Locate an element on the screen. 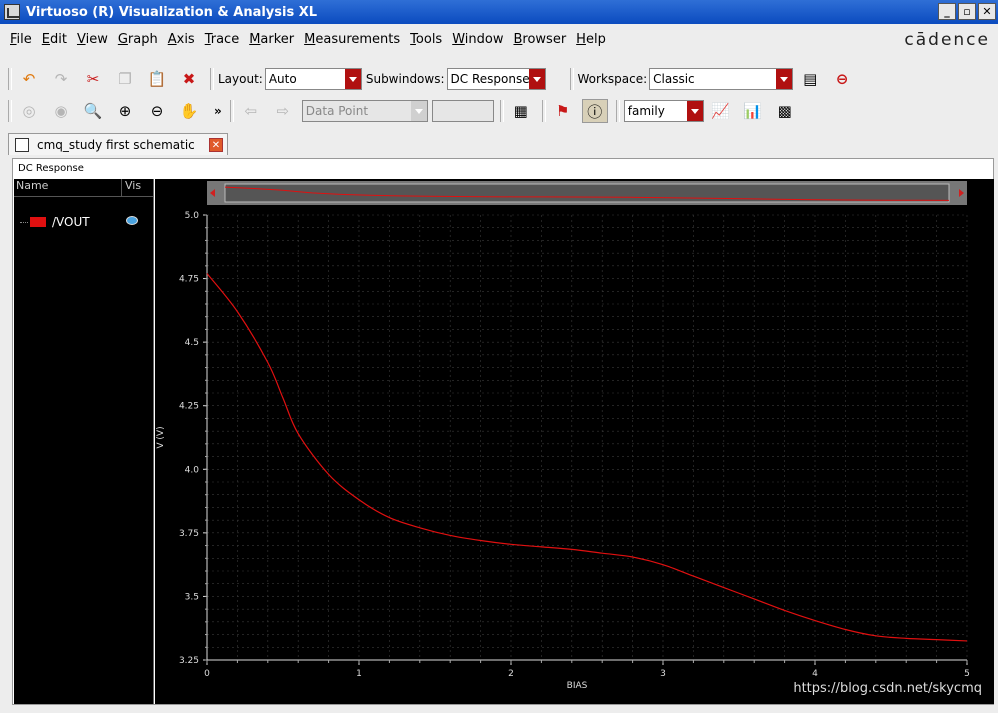 This screenshot has height=713, width=998. menu-window: Window is located at coordinates (477, 39).